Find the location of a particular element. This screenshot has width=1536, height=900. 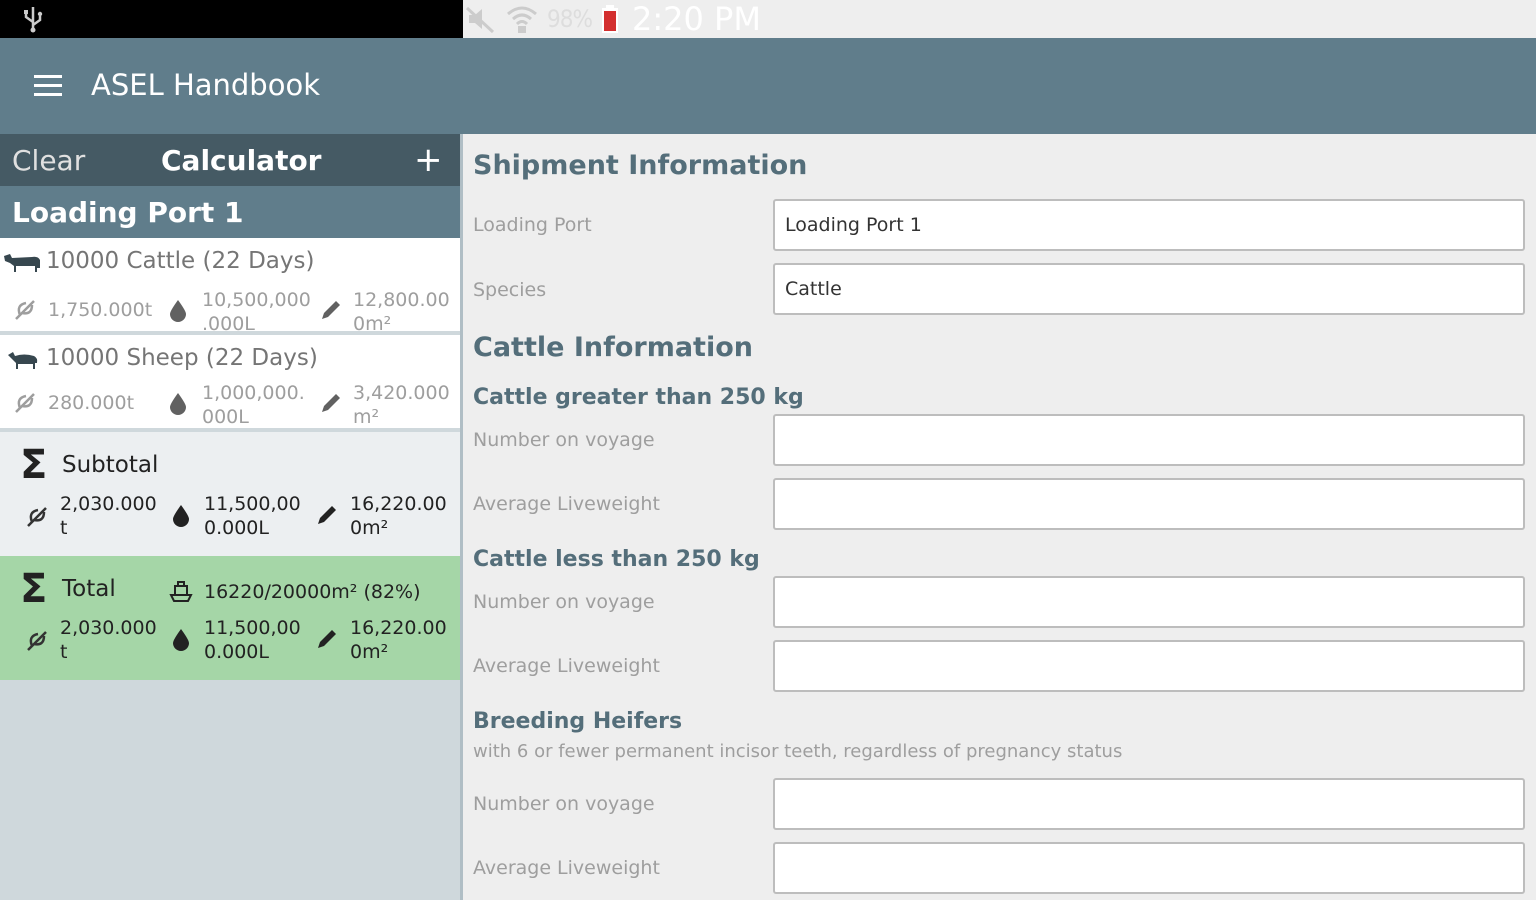

ship-icon is located at coordinates (181, 591).